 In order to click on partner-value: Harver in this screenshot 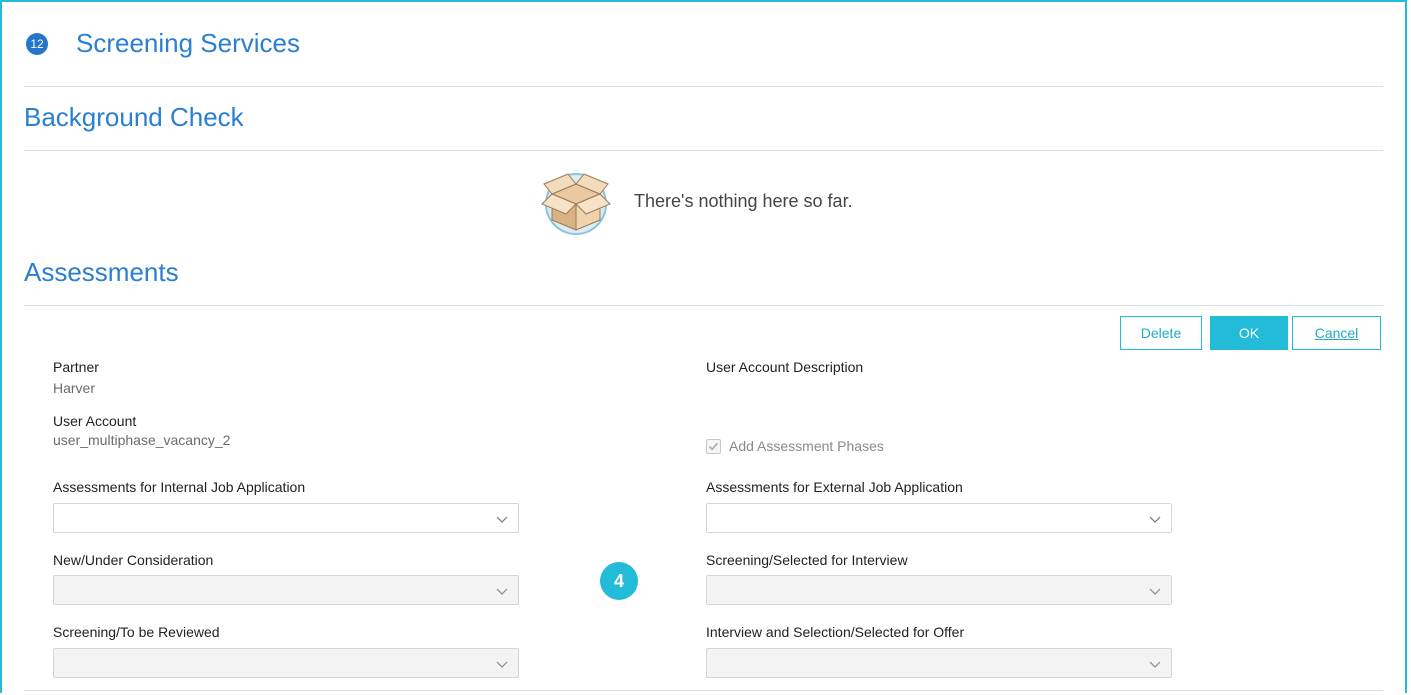, I will do `click(74, 388)`.